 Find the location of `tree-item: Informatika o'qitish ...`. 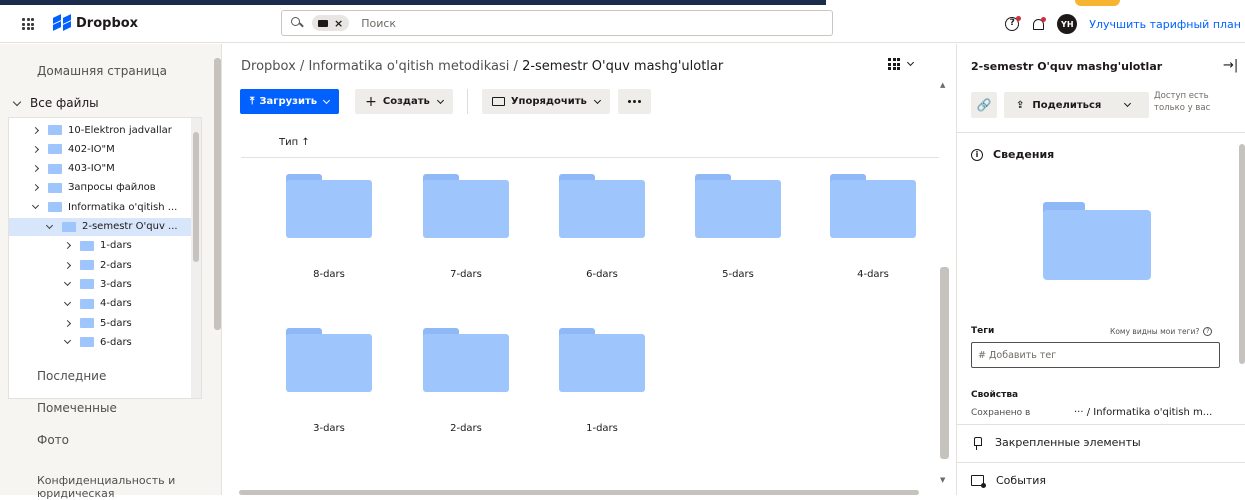

tree-item: Informatika o'qitish ... is located at coordinates (101, 207).